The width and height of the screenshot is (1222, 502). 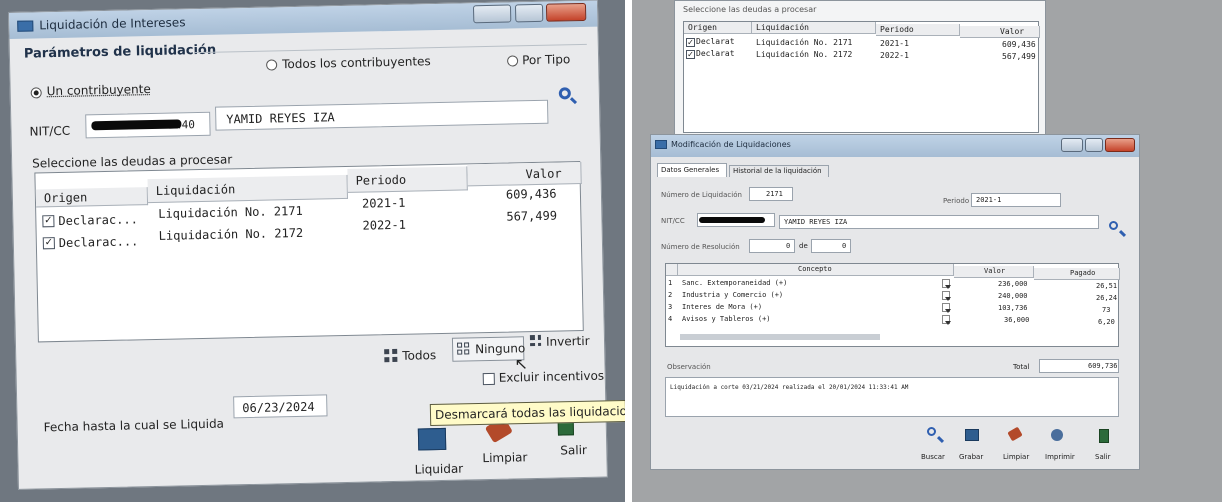 I want to click on radio-one-taxpayer, so click(x=36, y=93).